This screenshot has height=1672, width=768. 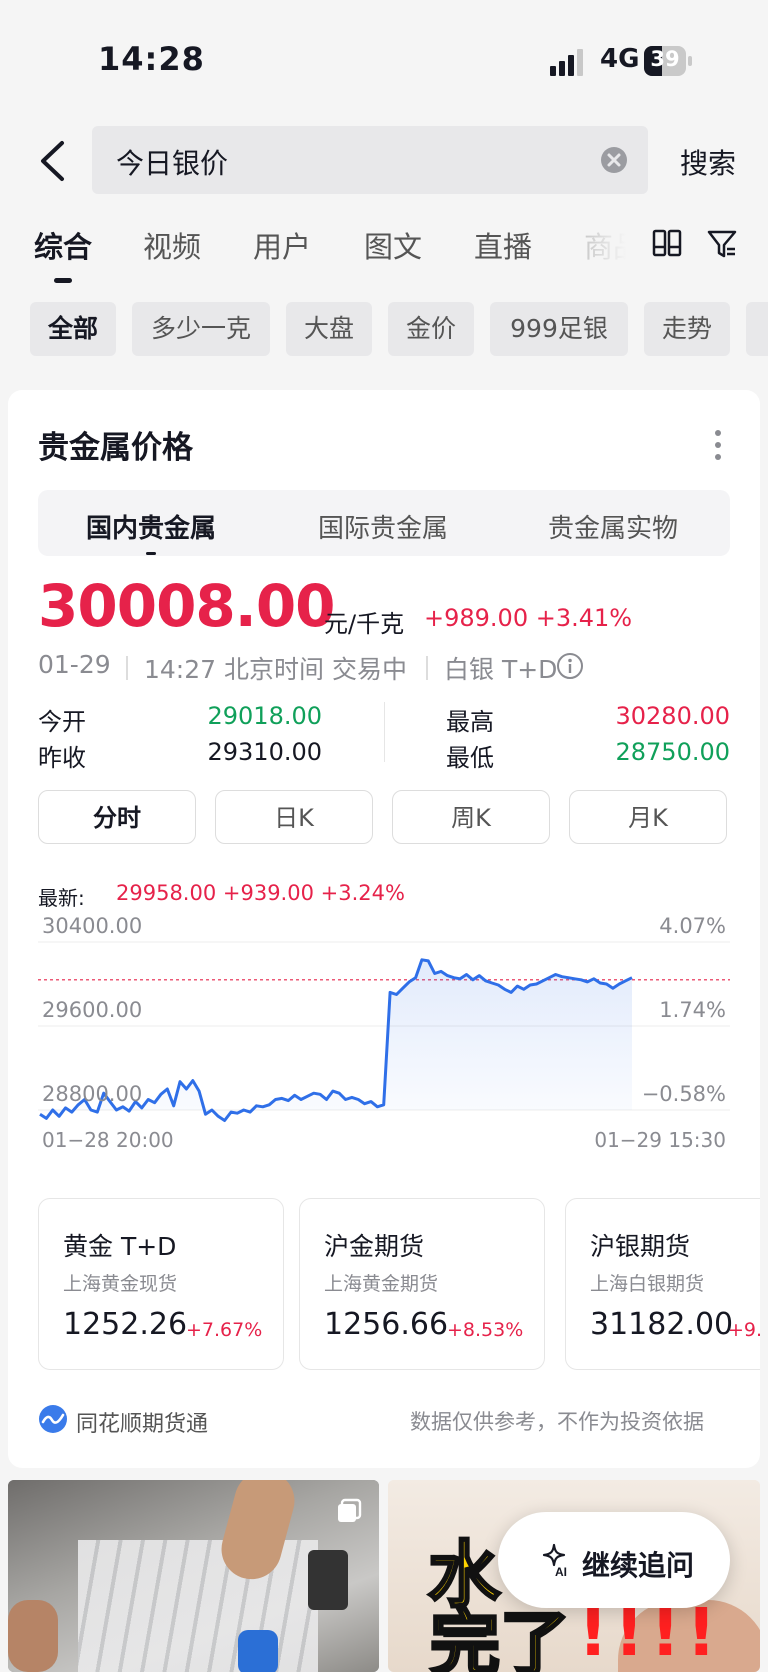 I want to click on latest-value: 29958.00 +939.00 +3.24%, so click(x=260, y=893).